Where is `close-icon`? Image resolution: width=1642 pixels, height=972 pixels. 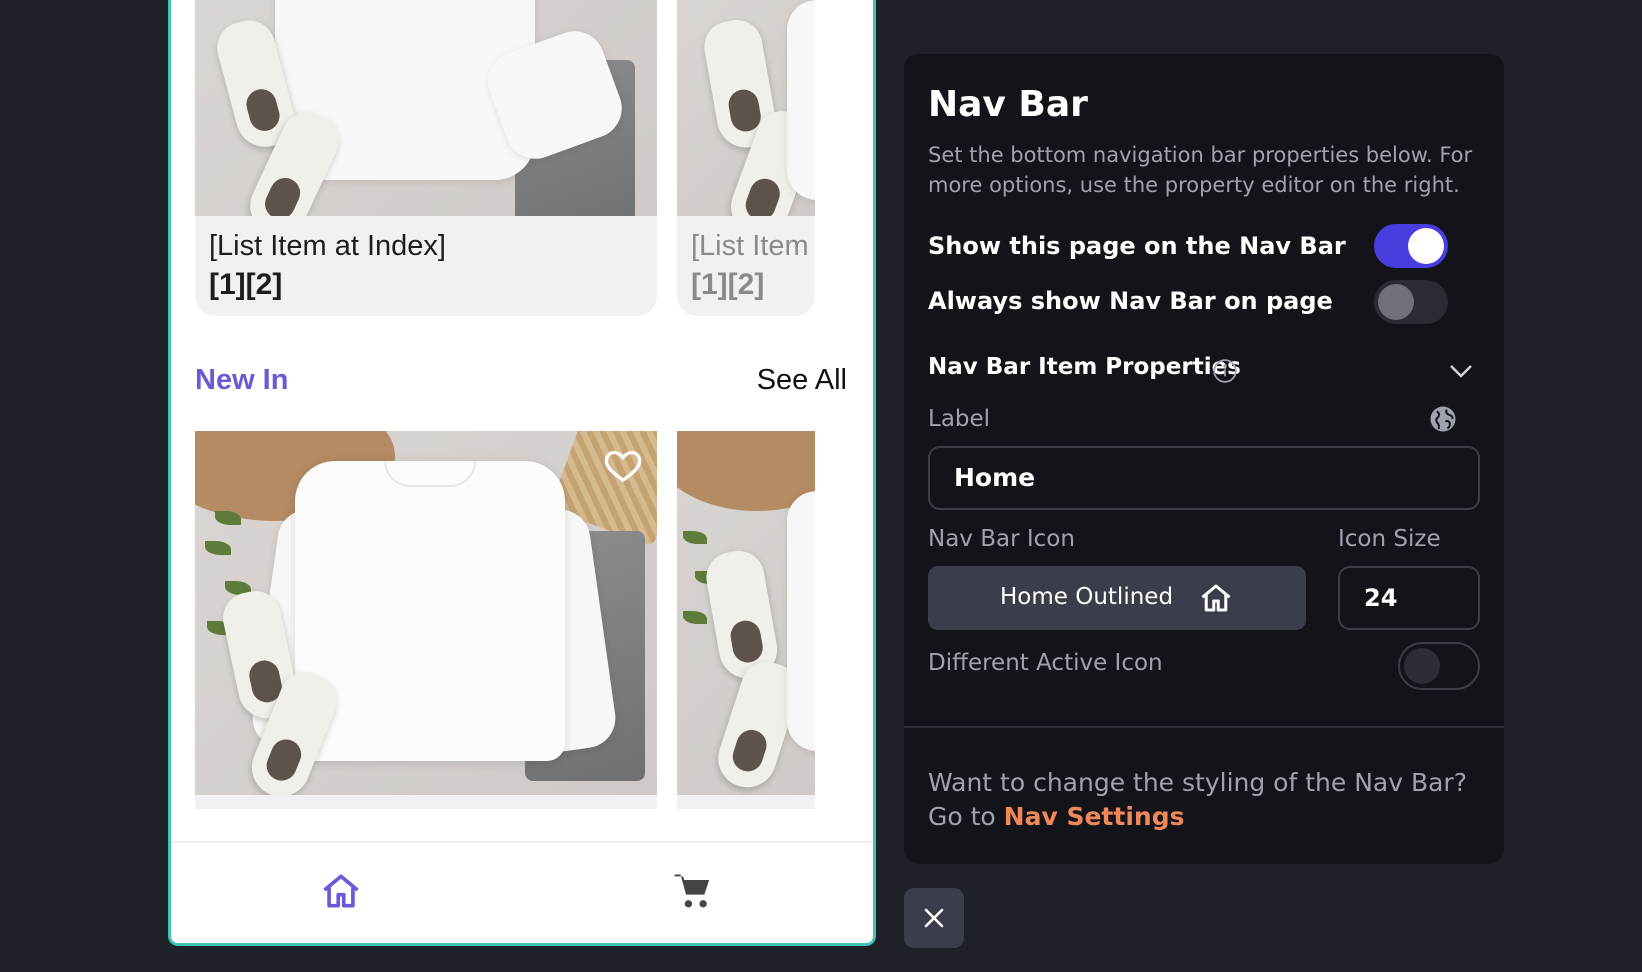 close-icon is located at coordinates (934, 918).